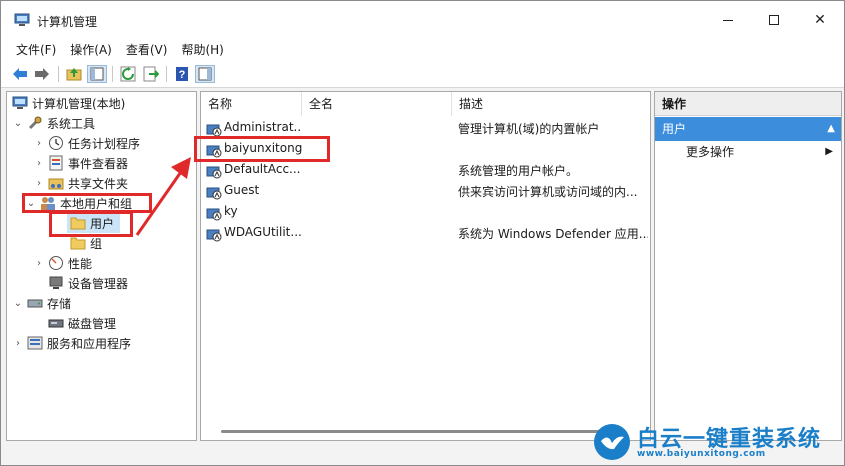  Describe the element at coordinates (422, 74) in the screenshot. I see `toolbar: ?` at that location.